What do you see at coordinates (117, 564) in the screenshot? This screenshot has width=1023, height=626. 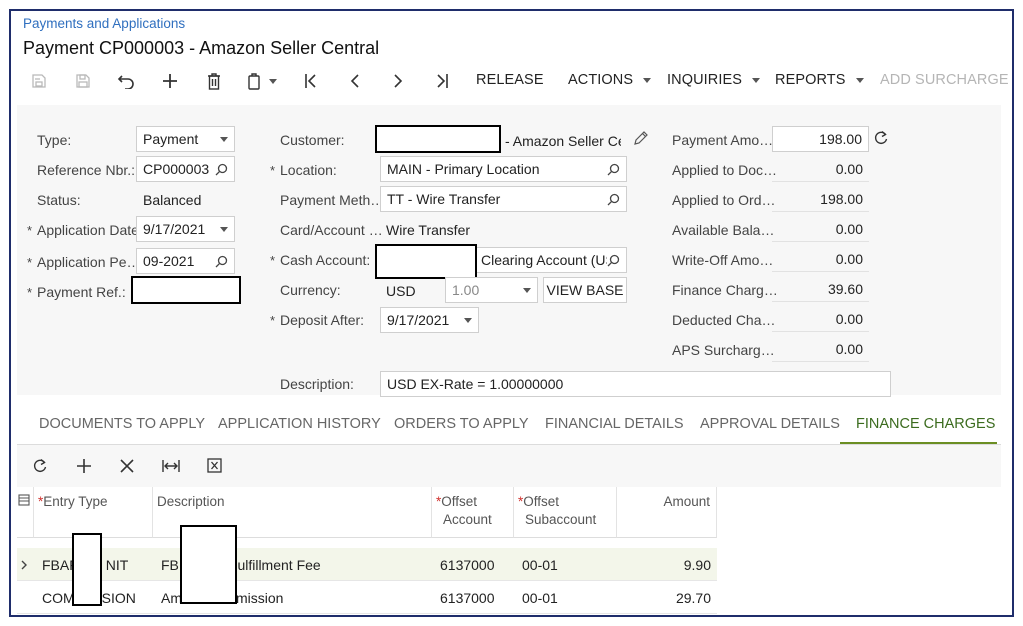 I see `entry-type-part-b: NIT` at bounding box center [117, 564].